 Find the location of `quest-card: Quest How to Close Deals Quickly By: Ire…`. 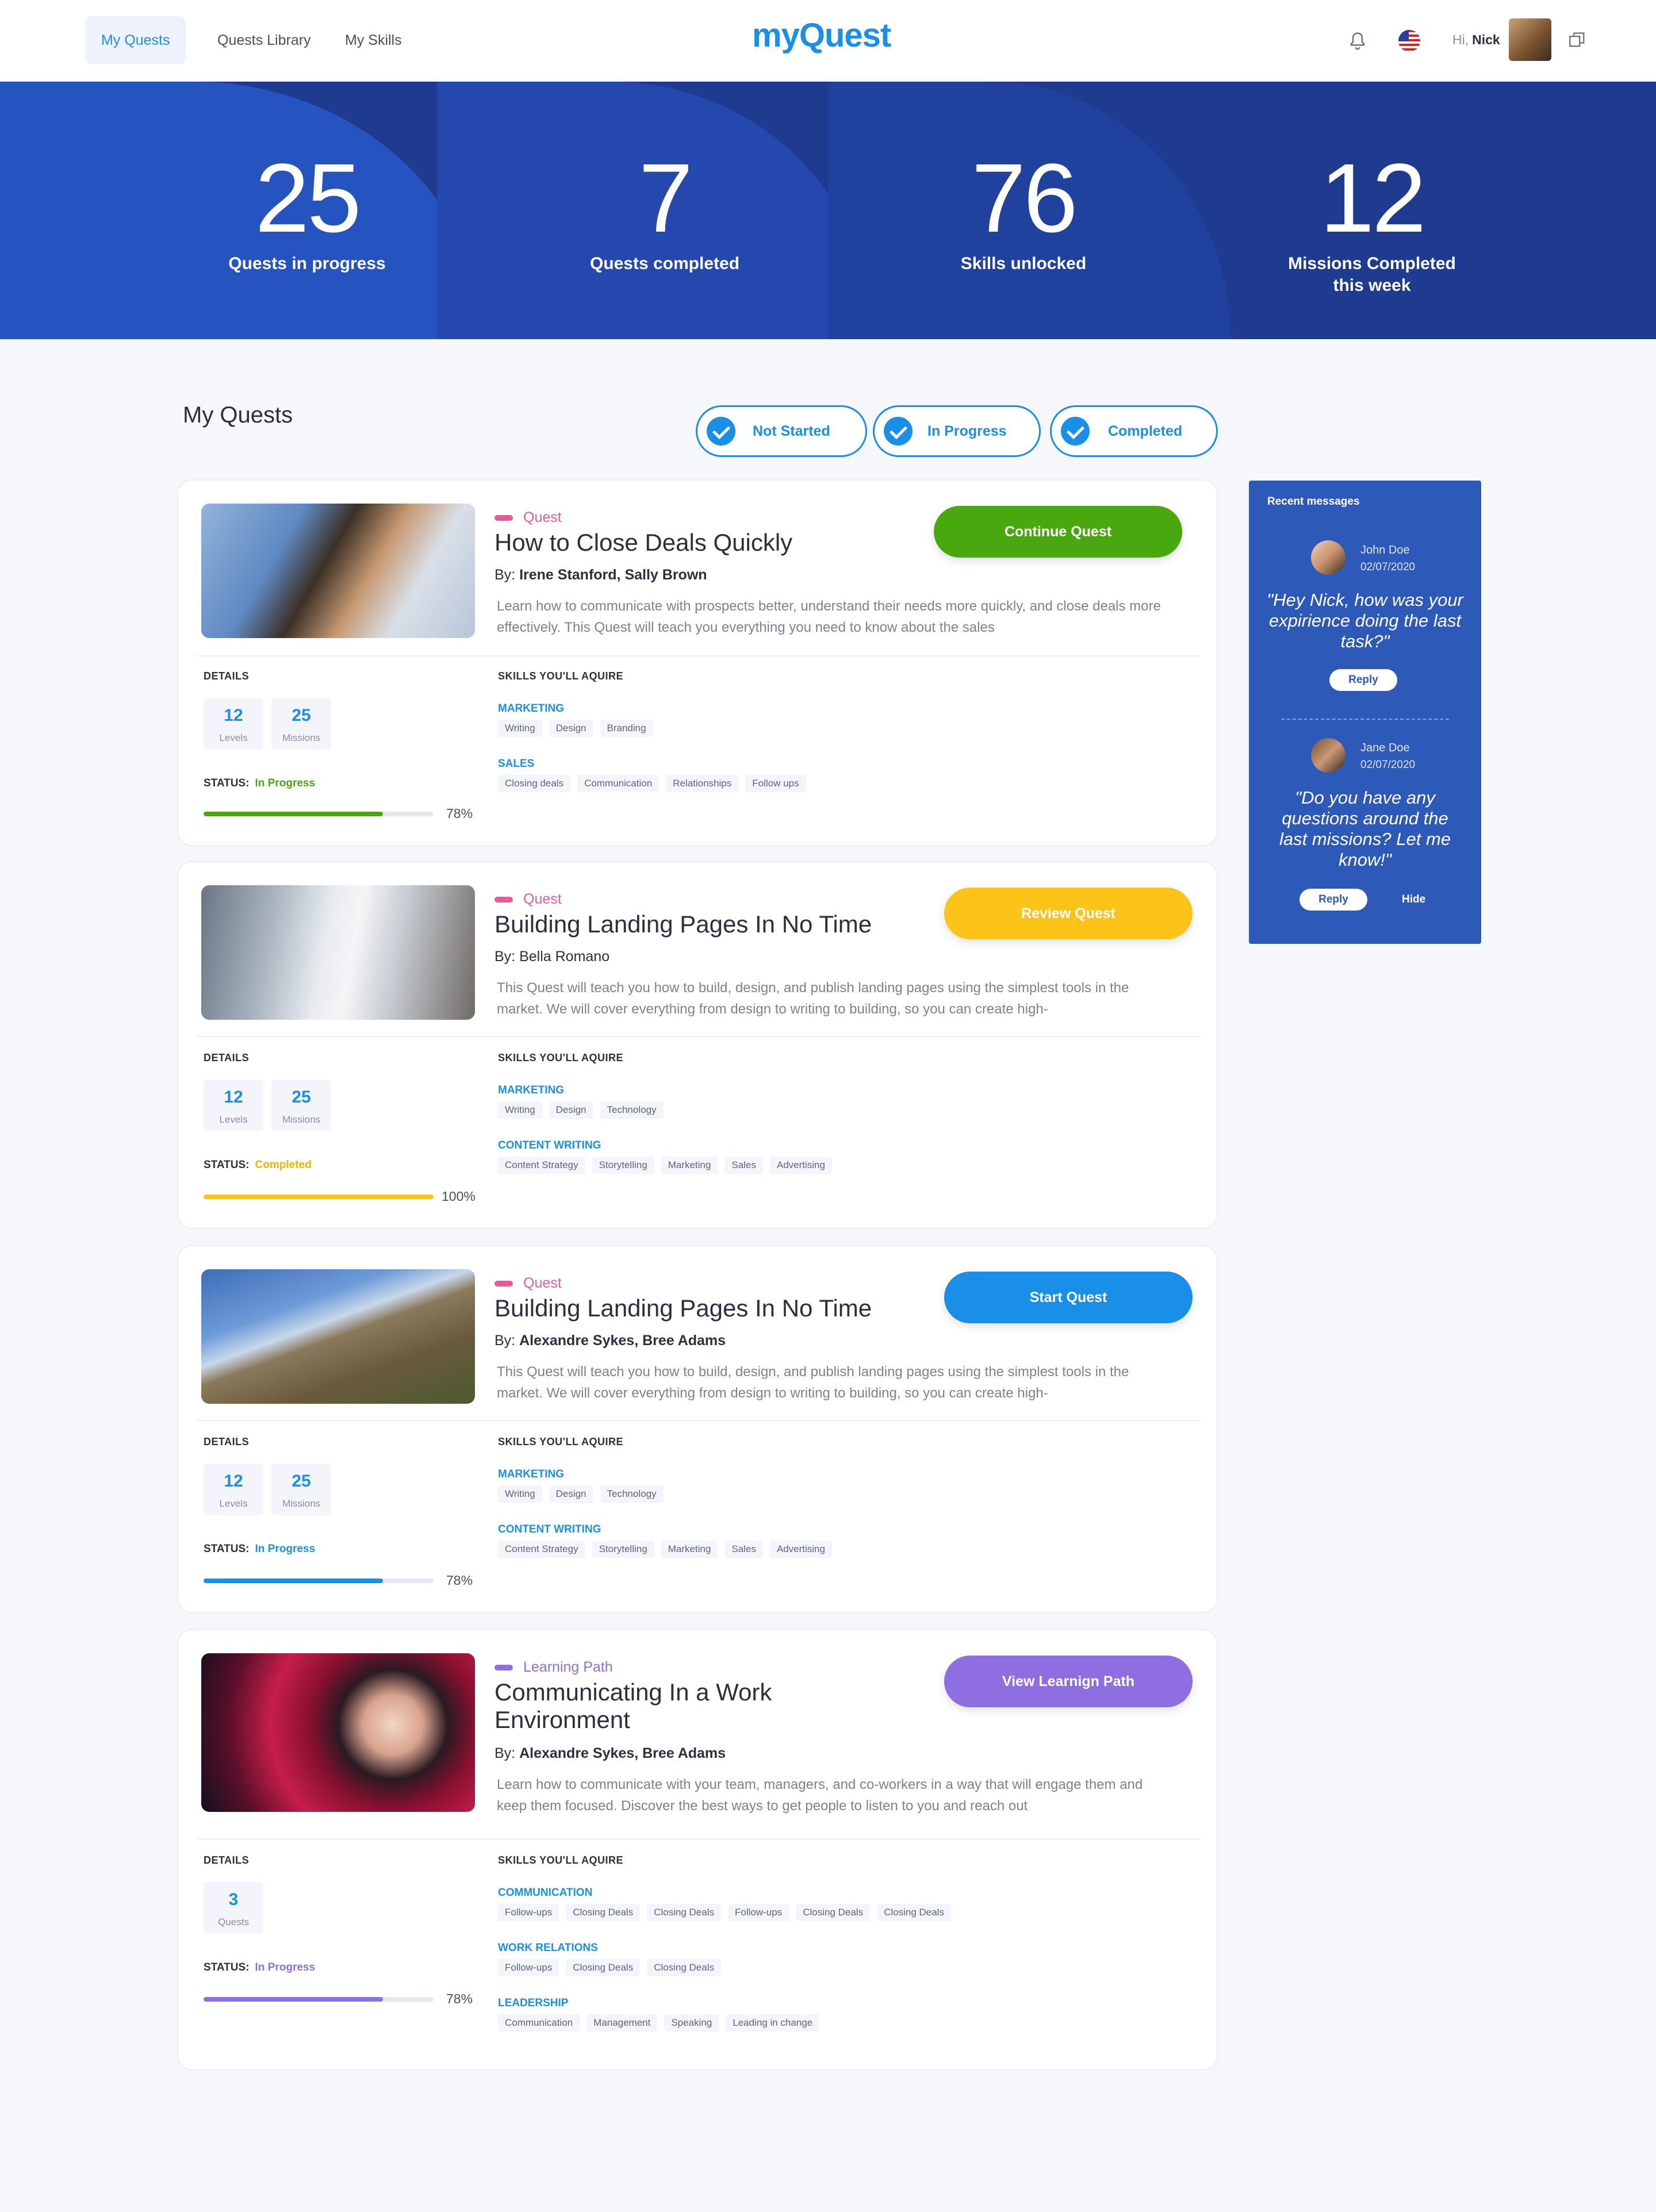

quest-card: Quest How to Close Deals Quickly By: Ire… is located at coordinates (697, 662).